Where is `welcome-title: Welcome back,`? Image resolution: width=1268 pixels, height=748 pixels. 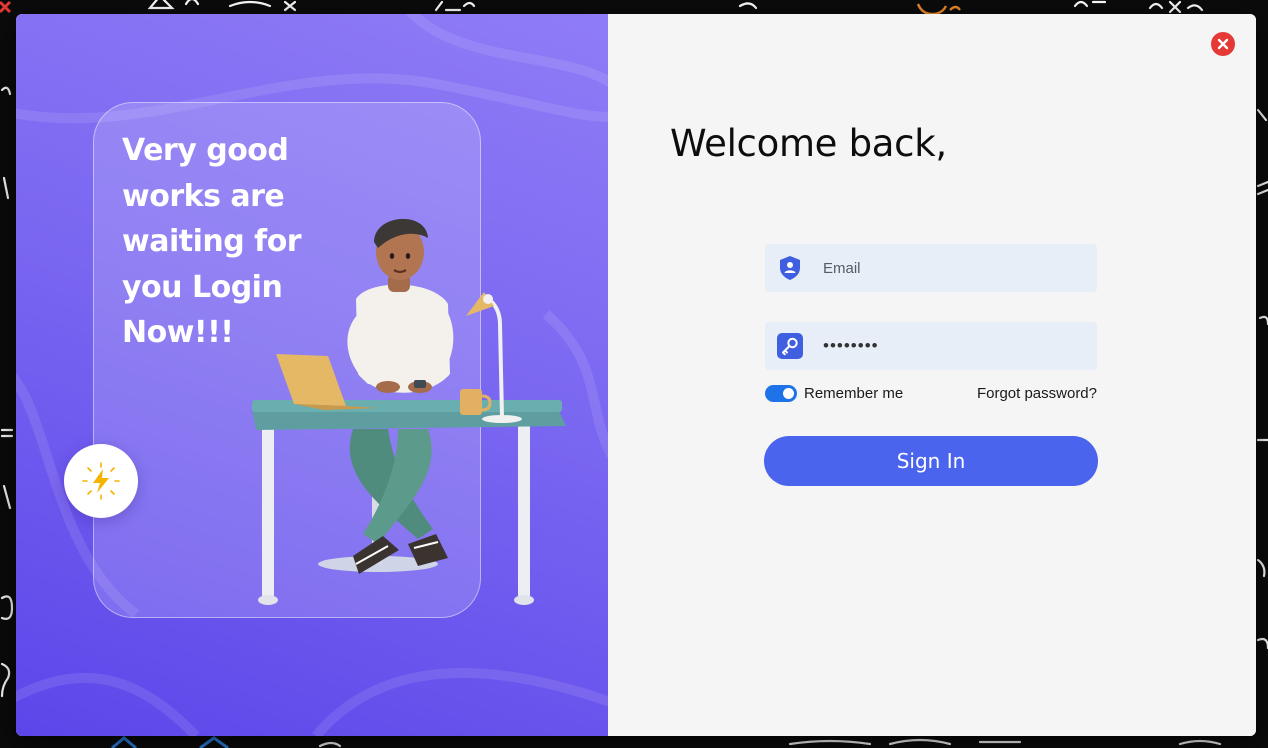
welcome-title: Welcome back, is located at coordinates (808, 143).